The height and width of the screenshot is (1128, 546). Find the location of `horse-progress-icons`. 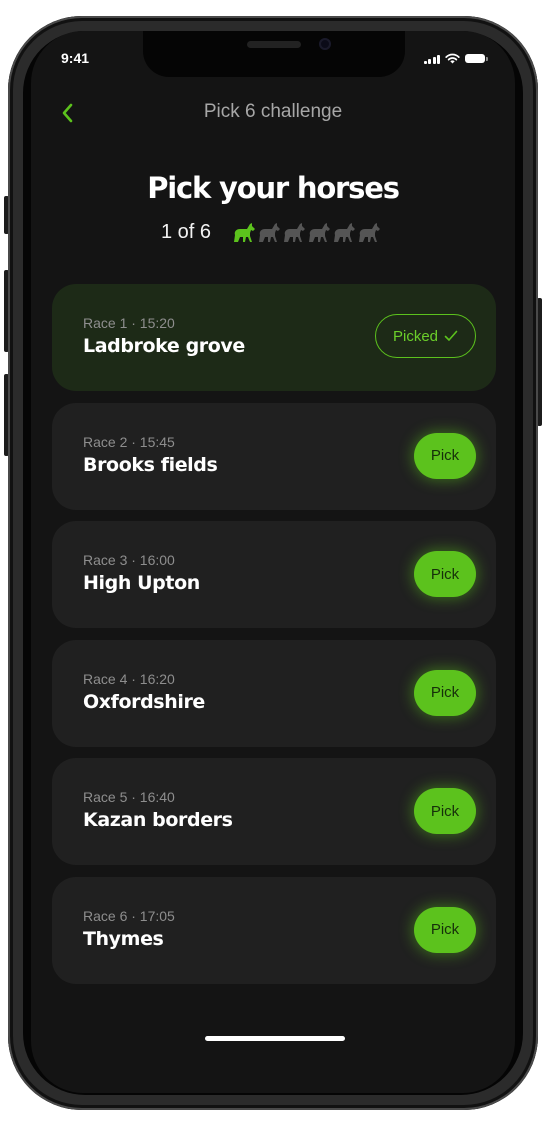

horse-progress-icons is located at coordinates (306, 232).